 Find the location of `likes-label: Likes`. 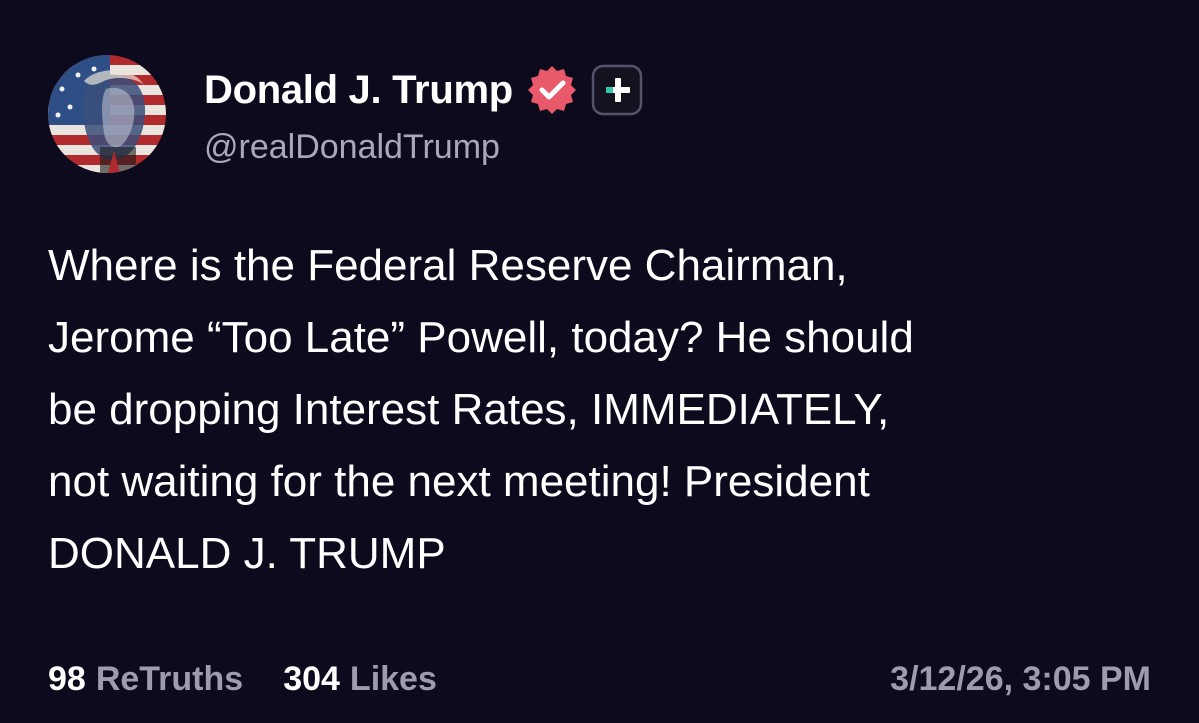

likes-label: Likes is located at coordinates (393, 678).